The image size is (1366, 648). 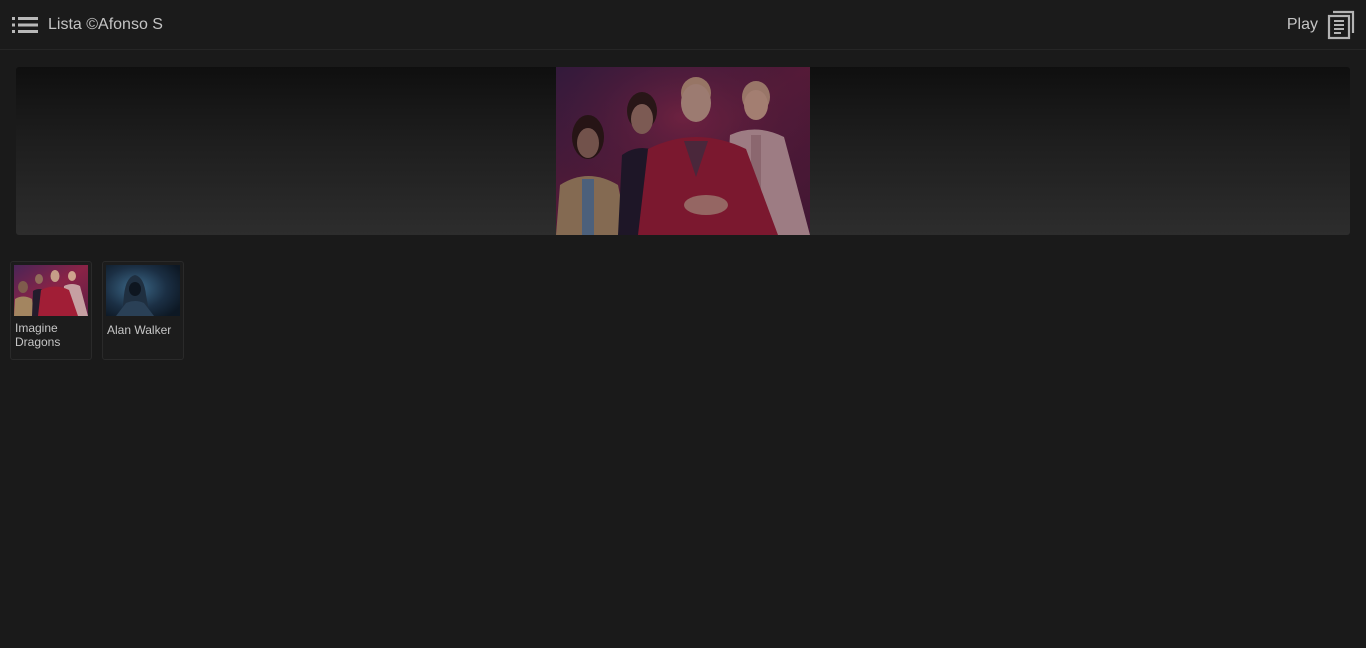 I want to click on menu-button, so click(x=25, y=25).